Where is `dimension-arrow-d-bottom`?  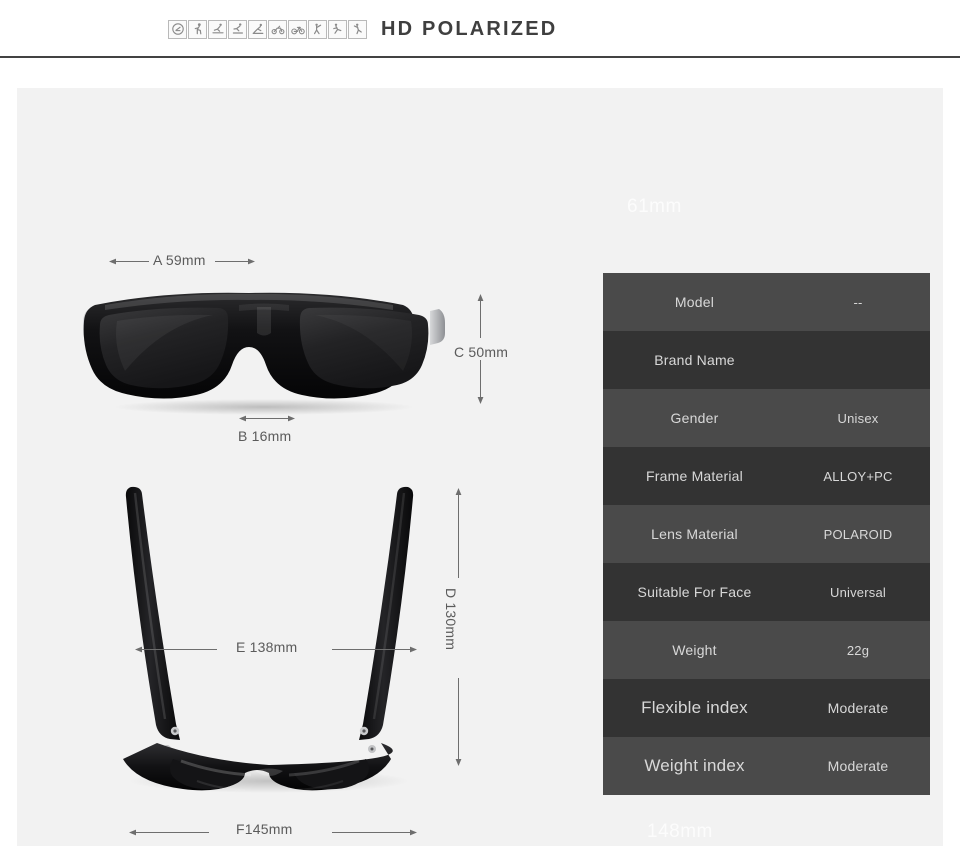
dimension-arrow-d-bottom is located at coordinates (458, 722).